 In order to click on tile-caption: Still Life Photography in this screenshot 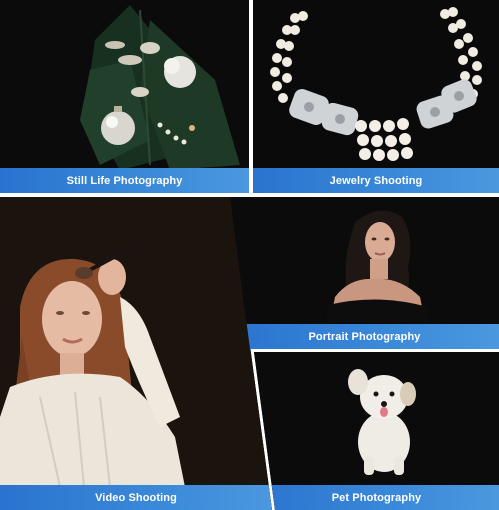, I will do `click(124, 180)`.